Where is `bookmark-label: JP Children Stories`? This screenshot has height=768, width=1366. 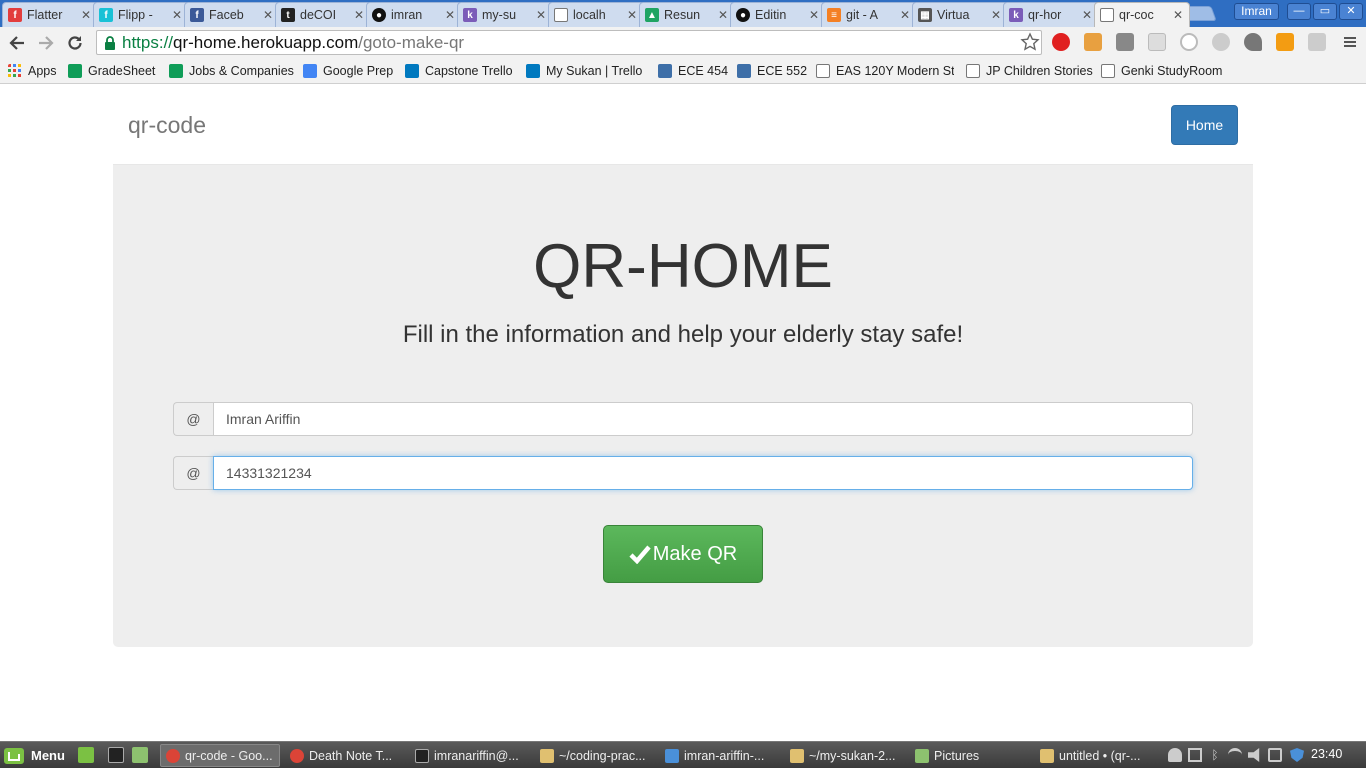 bookmark-label: JP Children Stories is located at coordinates (1039, 71).